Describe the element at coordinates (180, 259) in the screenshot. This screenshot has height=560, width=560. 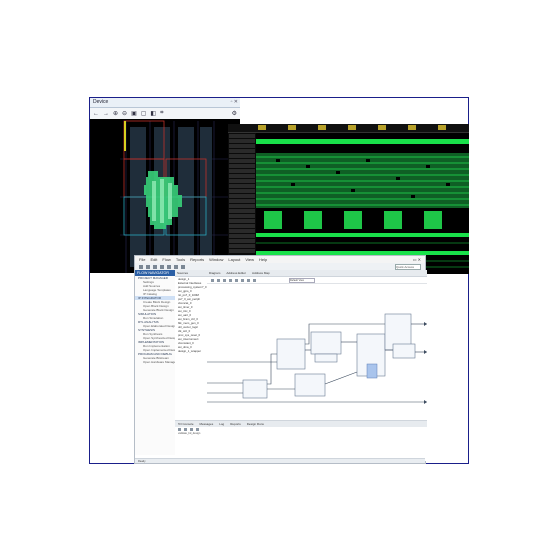
I see `menu-item-tools: Tools` at that location.